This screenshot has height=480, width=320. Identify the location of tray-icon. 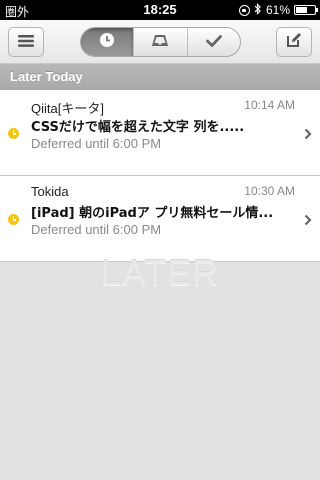
(160, 42).